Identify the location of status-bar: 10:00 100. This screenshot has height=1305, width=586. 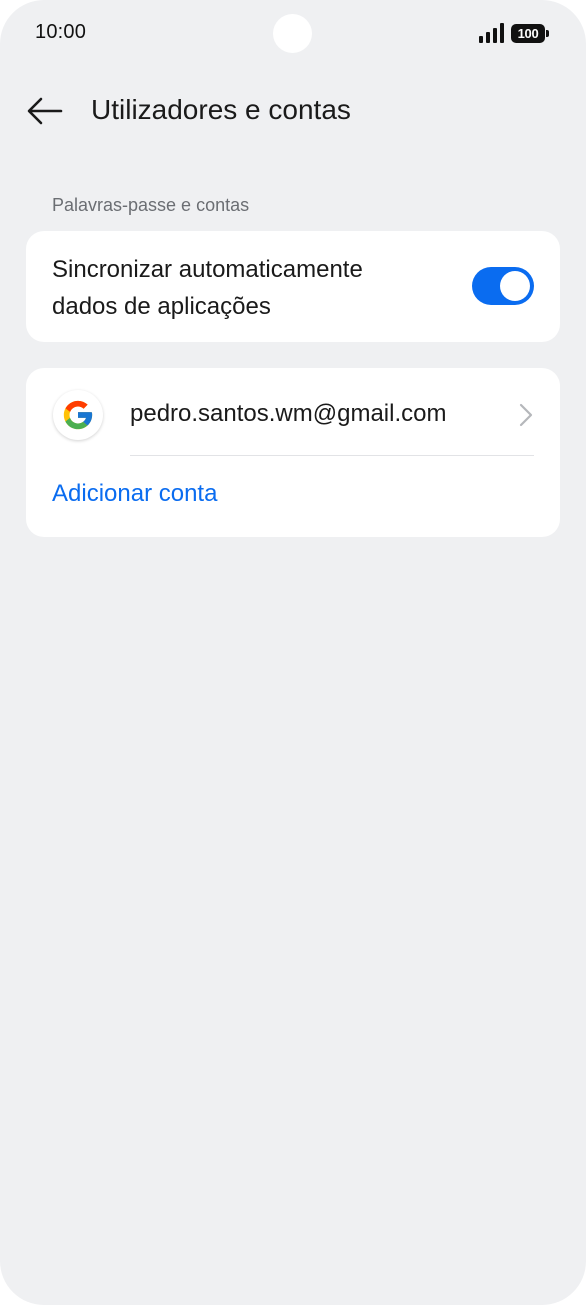
(293, 34).